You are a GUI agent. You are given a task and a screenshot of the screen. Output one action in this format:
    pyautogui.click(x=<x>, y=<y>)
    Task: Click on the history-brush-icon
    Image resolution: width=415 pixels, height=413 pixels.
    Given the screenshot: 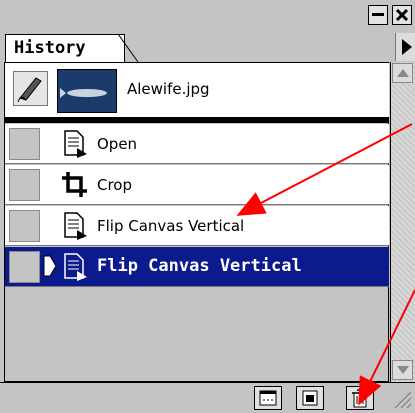 What is the action you would take?
    pyautogui.click(x=29, y=90)
    